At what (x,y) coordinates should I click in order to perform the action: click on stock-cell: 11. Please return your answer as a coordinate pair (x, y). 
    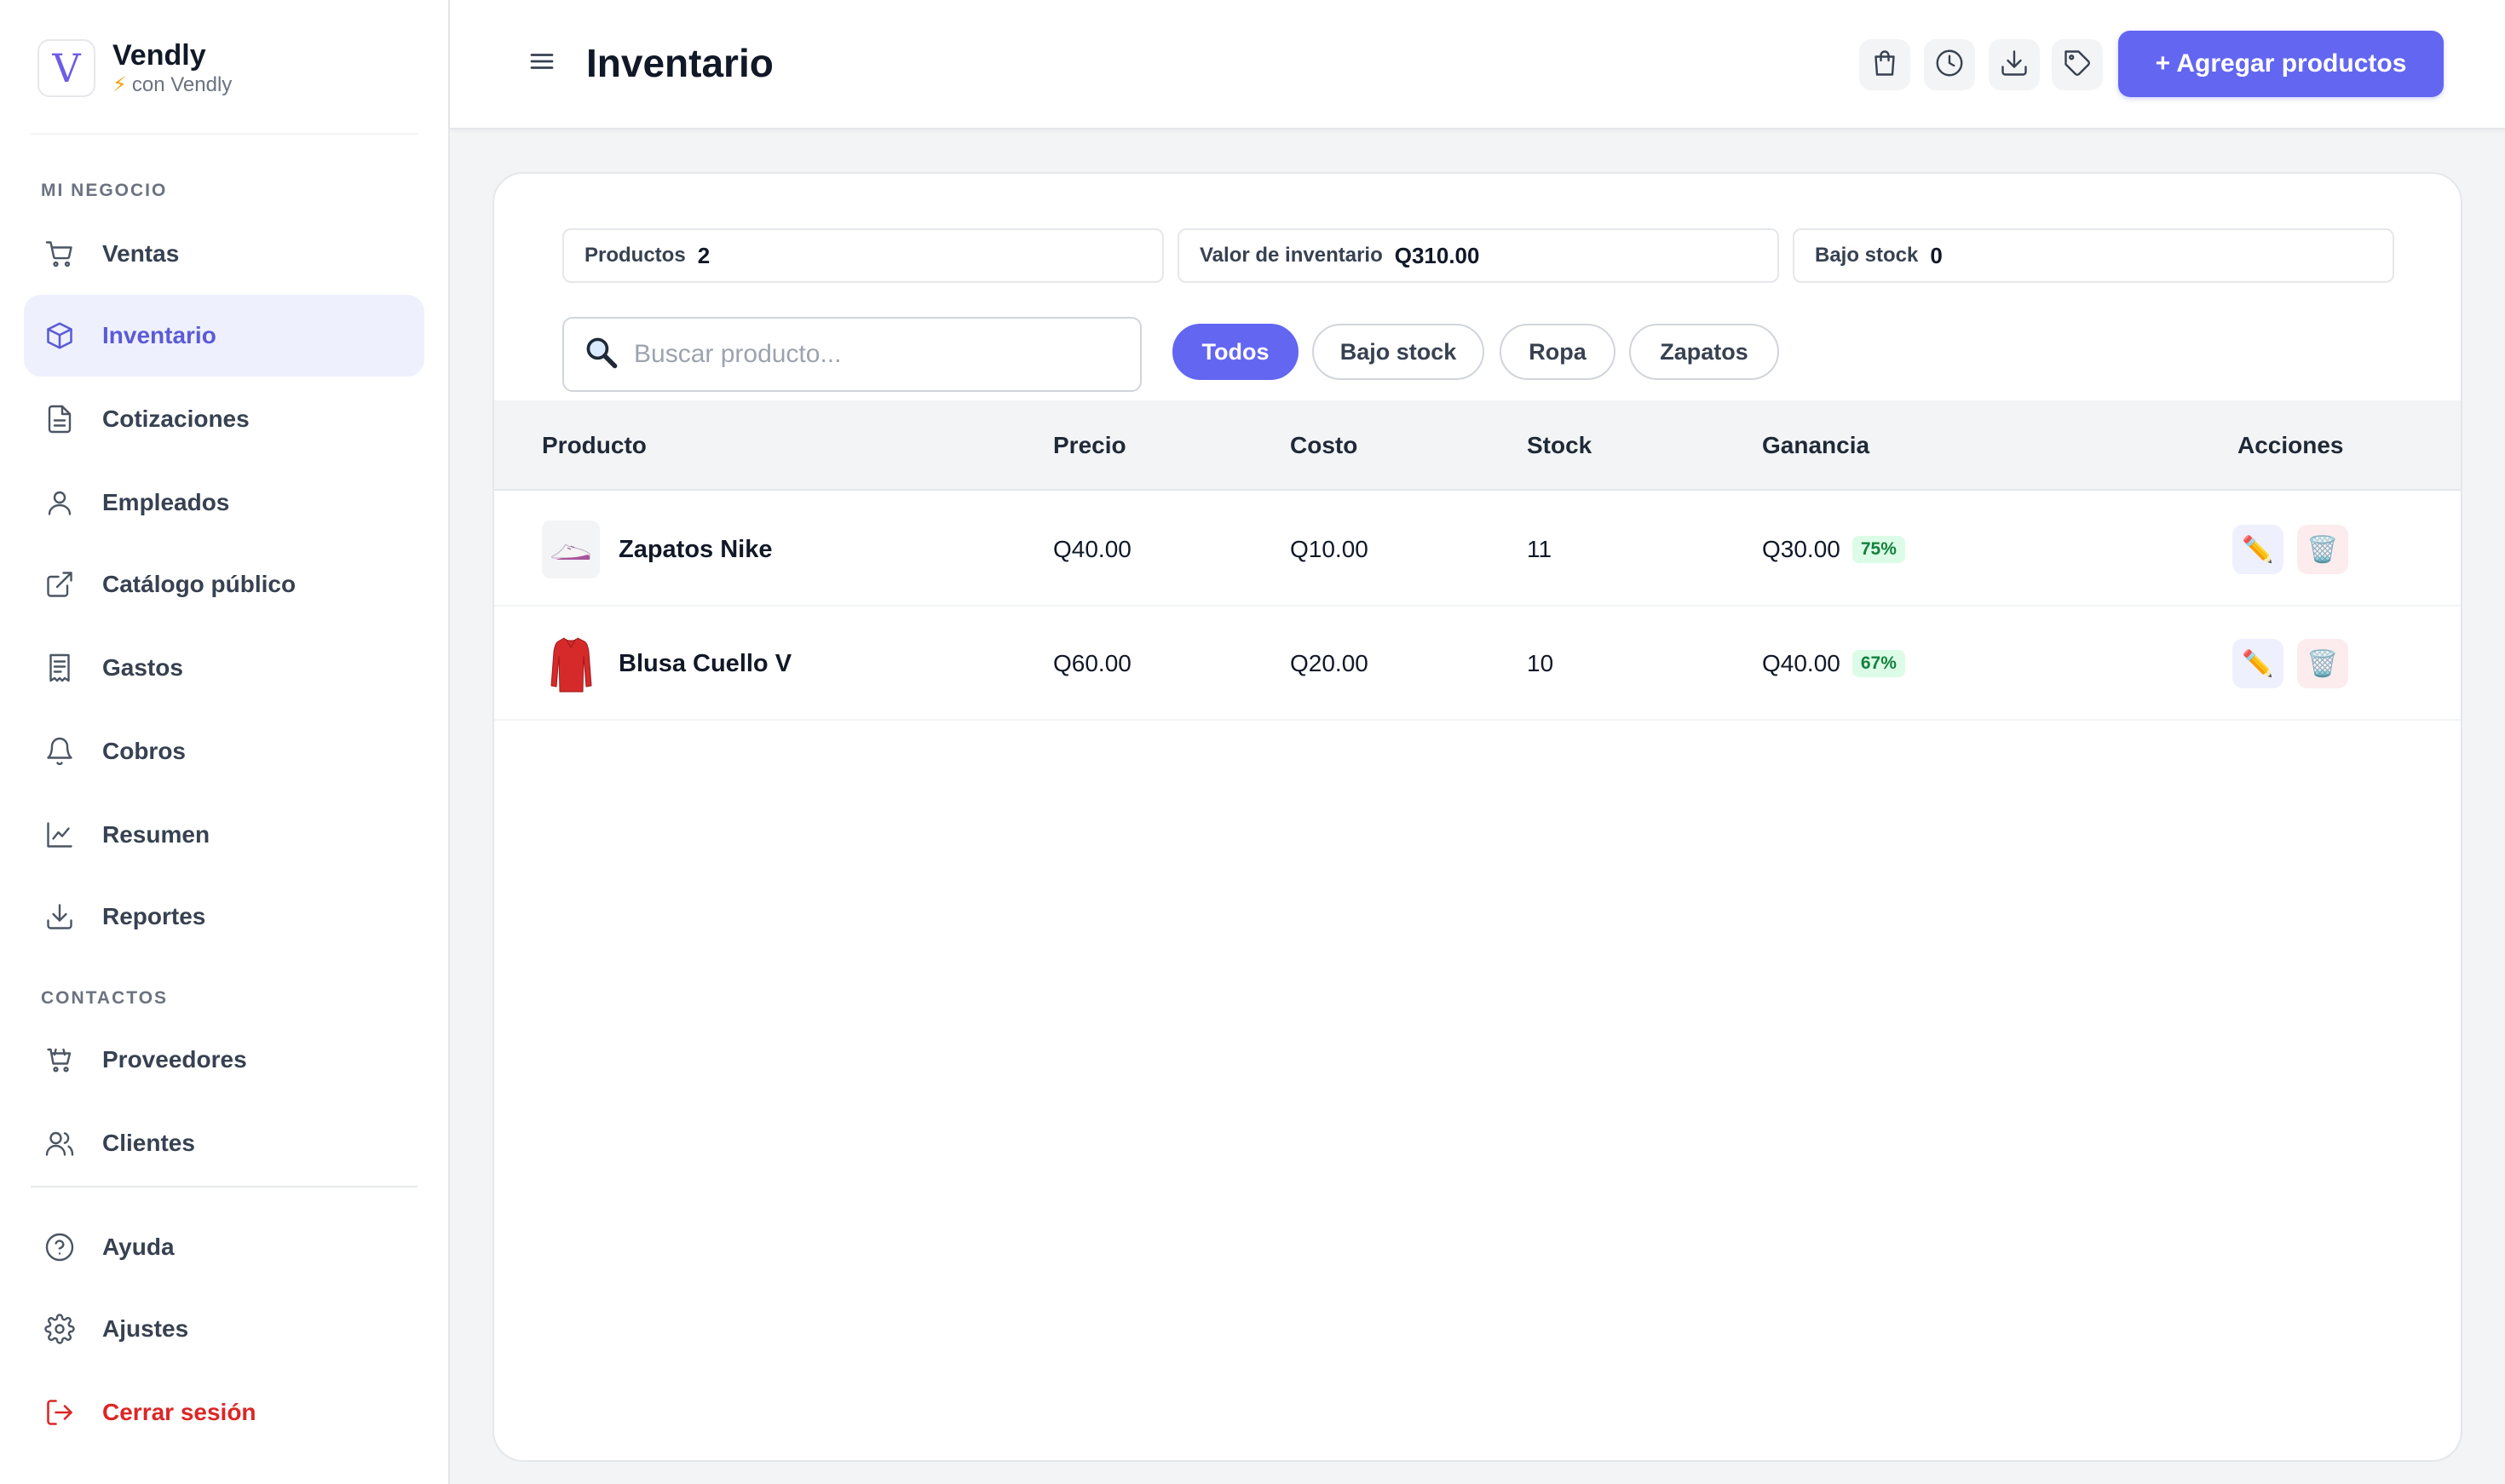
    Looking at the image, I should click on (1539, 549).